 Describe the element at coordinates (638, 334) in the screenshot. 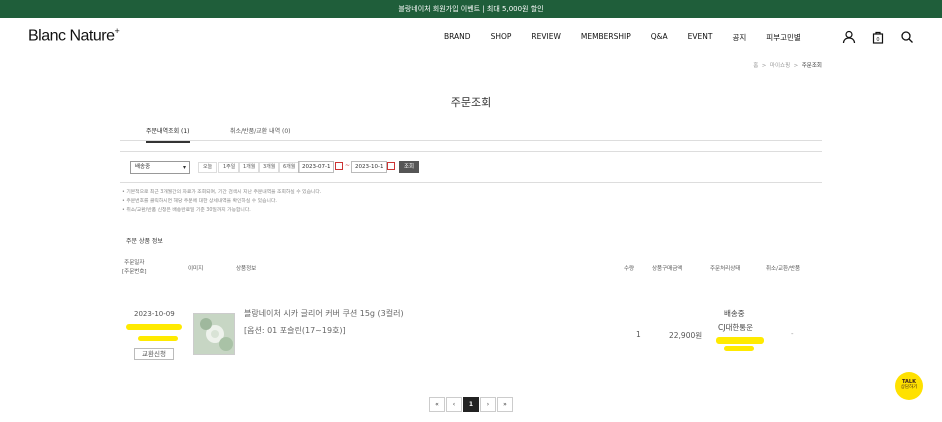

I see `quantity: 1` at that location.